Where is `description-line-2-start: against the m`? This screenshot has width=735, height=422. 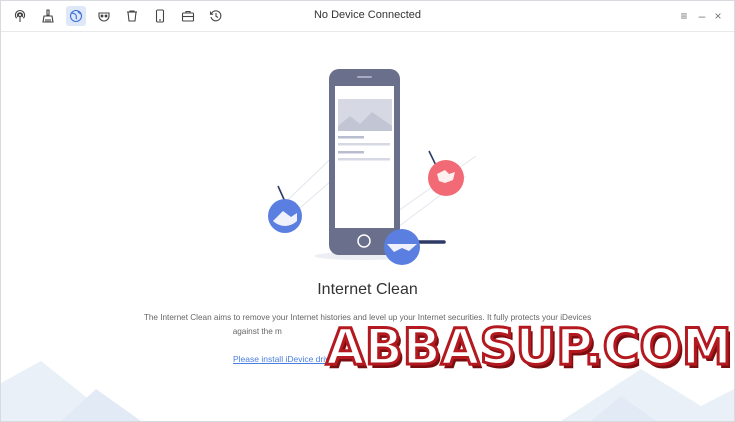
description-line-2-start: against the m is located at coordinates (257, 331).